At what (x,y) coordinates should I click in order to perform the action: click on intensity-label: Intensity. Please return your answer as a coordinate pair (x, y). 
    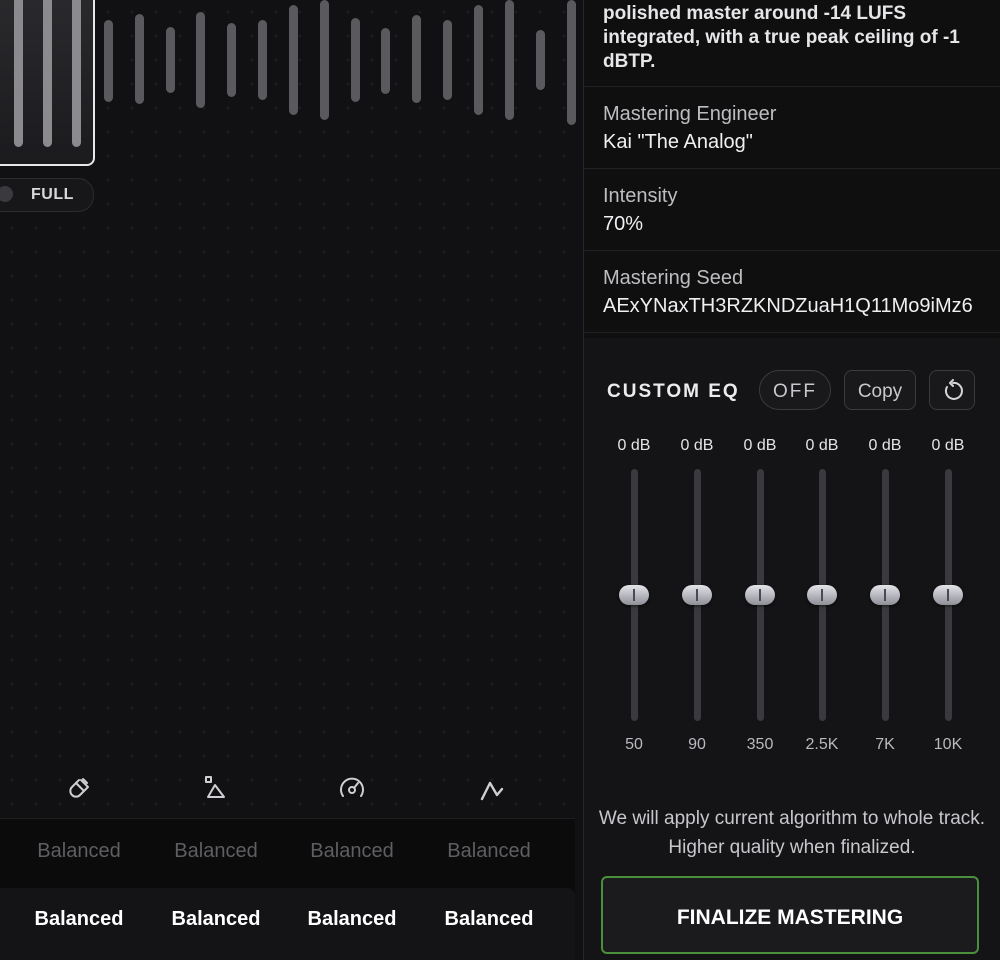
    Looking at the image, I should click on (640, 196).